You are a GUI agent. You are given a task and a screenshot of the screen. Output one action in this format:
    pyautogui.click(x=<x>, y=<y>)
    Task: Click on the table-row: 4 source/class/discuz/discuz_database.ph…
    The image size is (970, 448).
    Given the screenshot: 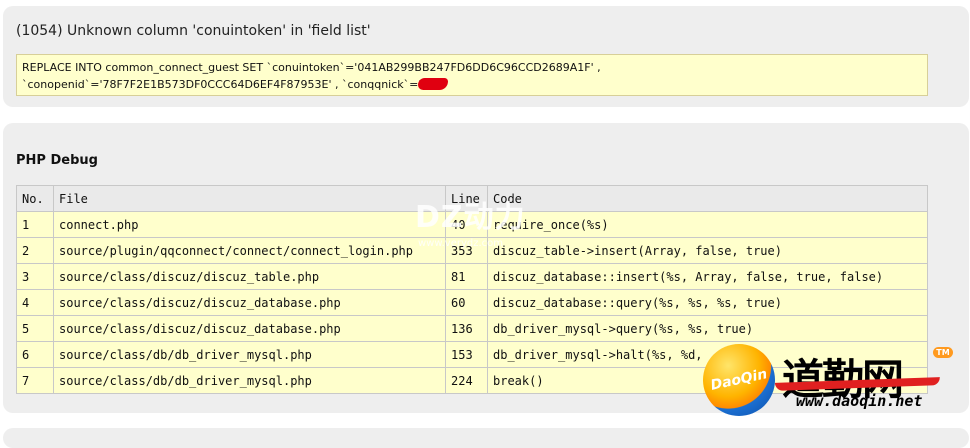 What is the action you would take?
    pyautogui.click(x=472, y=302)
    